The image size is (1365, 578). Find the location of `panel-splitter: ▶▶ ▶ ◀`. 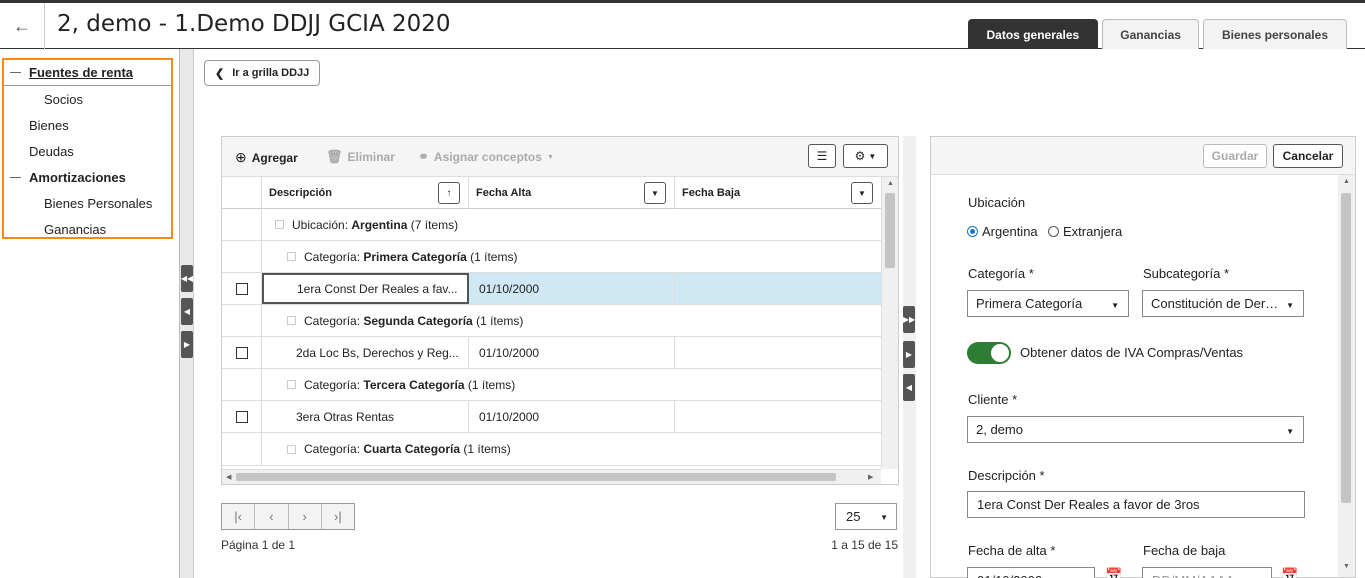

panel-splitter: ▶▶ ▶ ◀ is located at coordinates (909, 357).